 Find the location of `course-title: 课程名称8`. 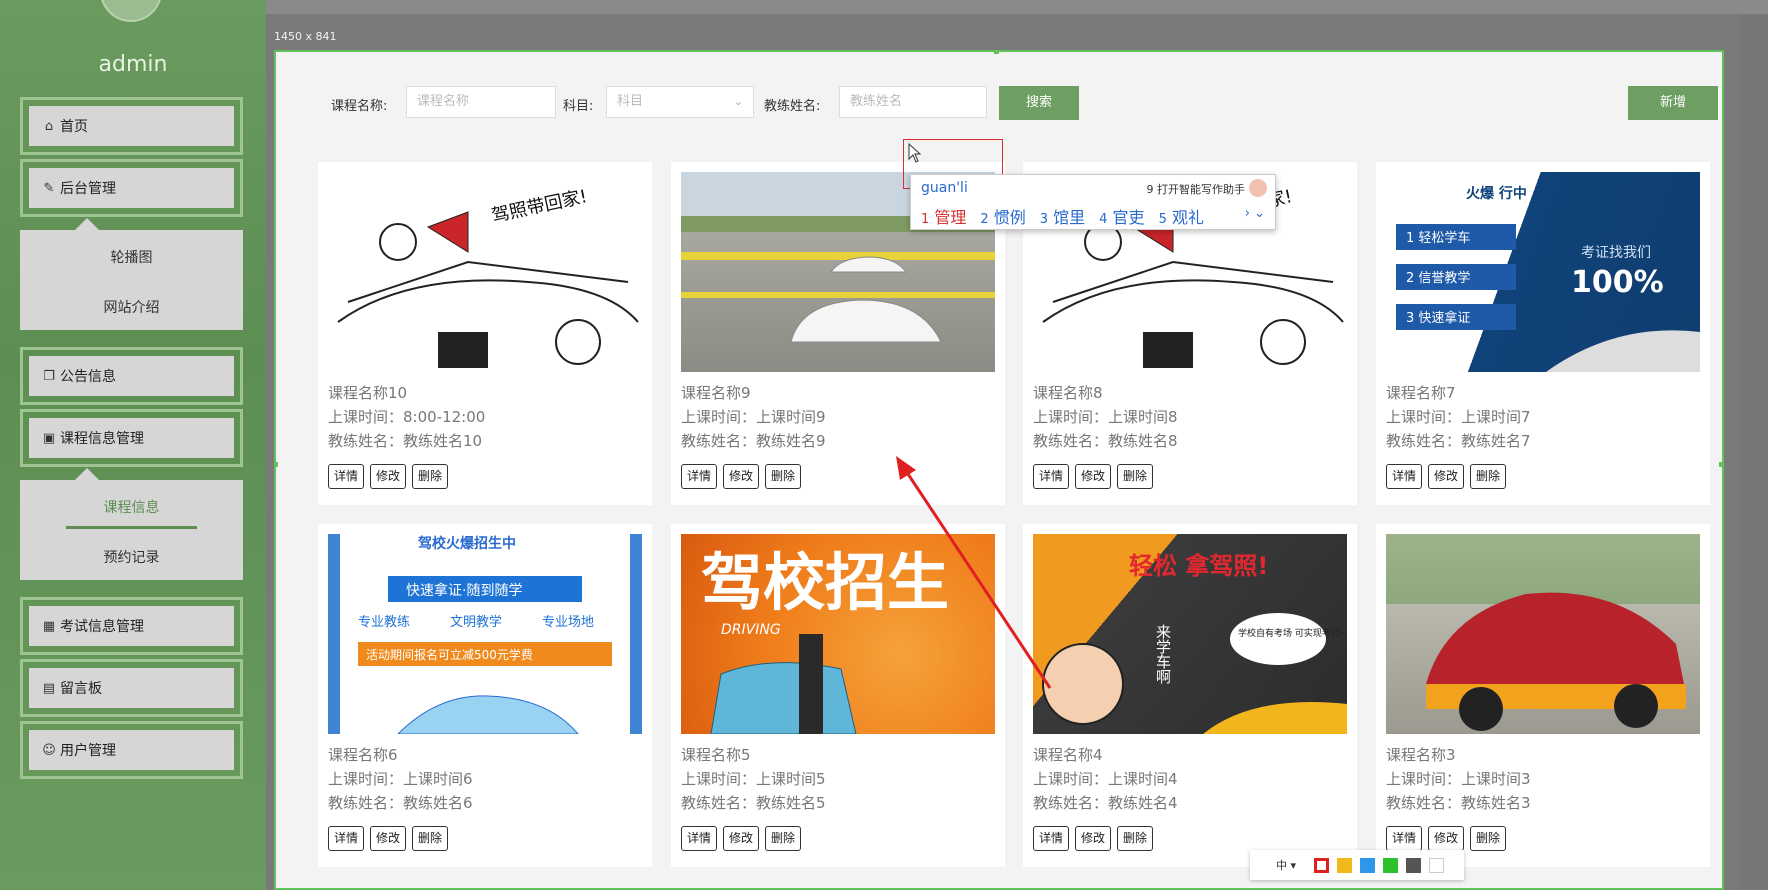

course-title: 课程名称8 is located at coordinates (1068, 393).